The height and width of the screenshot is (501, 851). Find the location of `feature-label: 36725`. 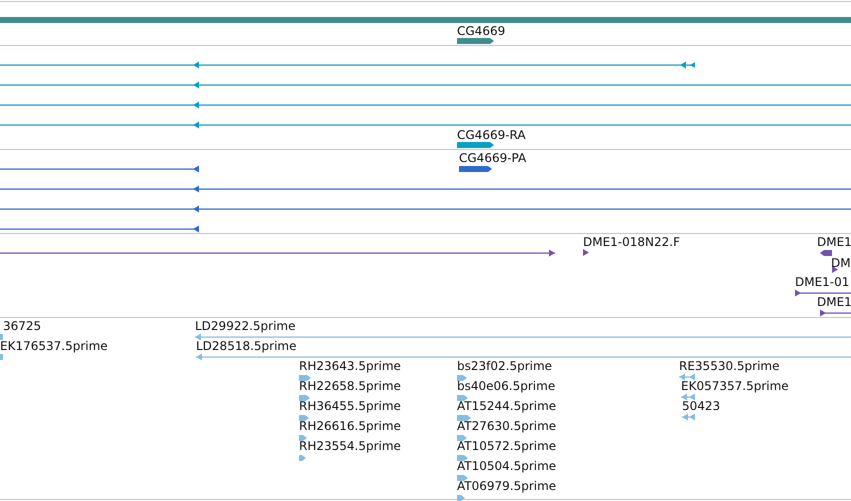

feature-label: 36725 is located at coordinates (22, 326).